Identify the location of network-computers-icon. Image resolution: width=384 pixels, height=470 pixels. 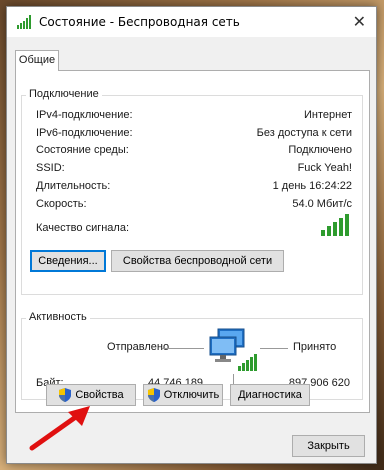
(233, 349).